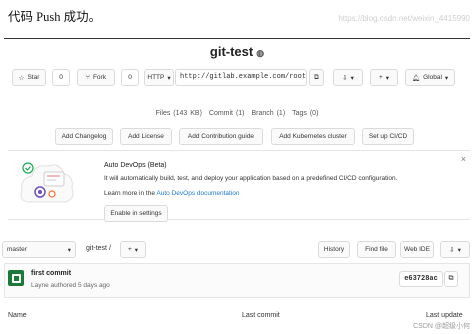 The height and width of the screenshot is (334, 474). I want to click on branch-select: master ▾, so click(39, 249).